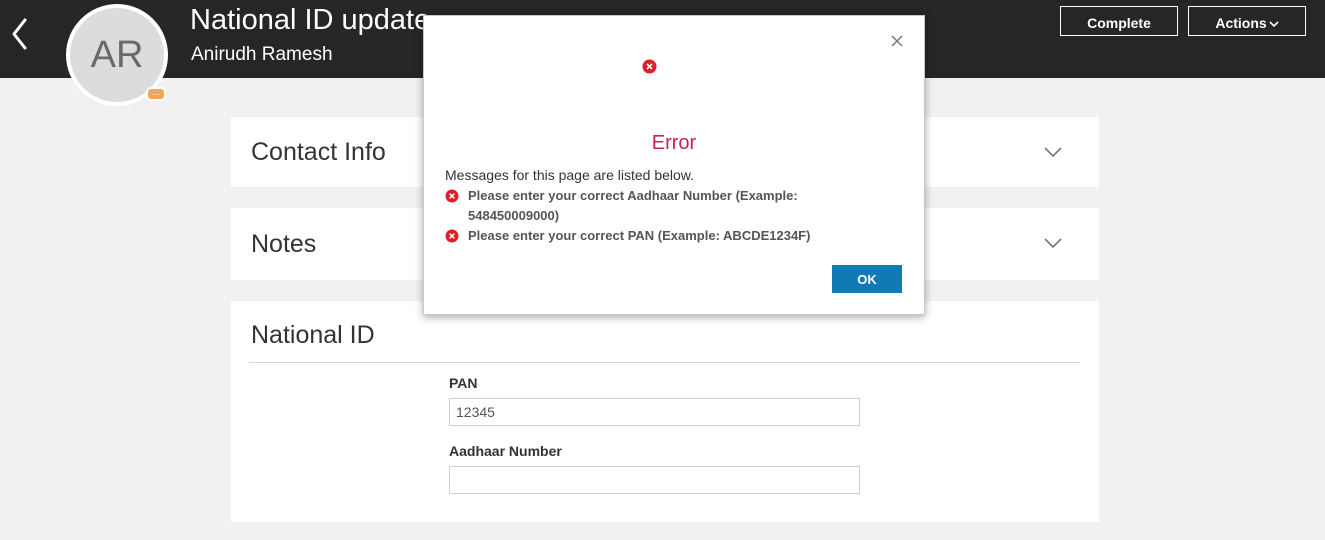 Image resolution: width=1325 pixels, height=540 pixels. I want to click on section-divider, so click(664, 362).